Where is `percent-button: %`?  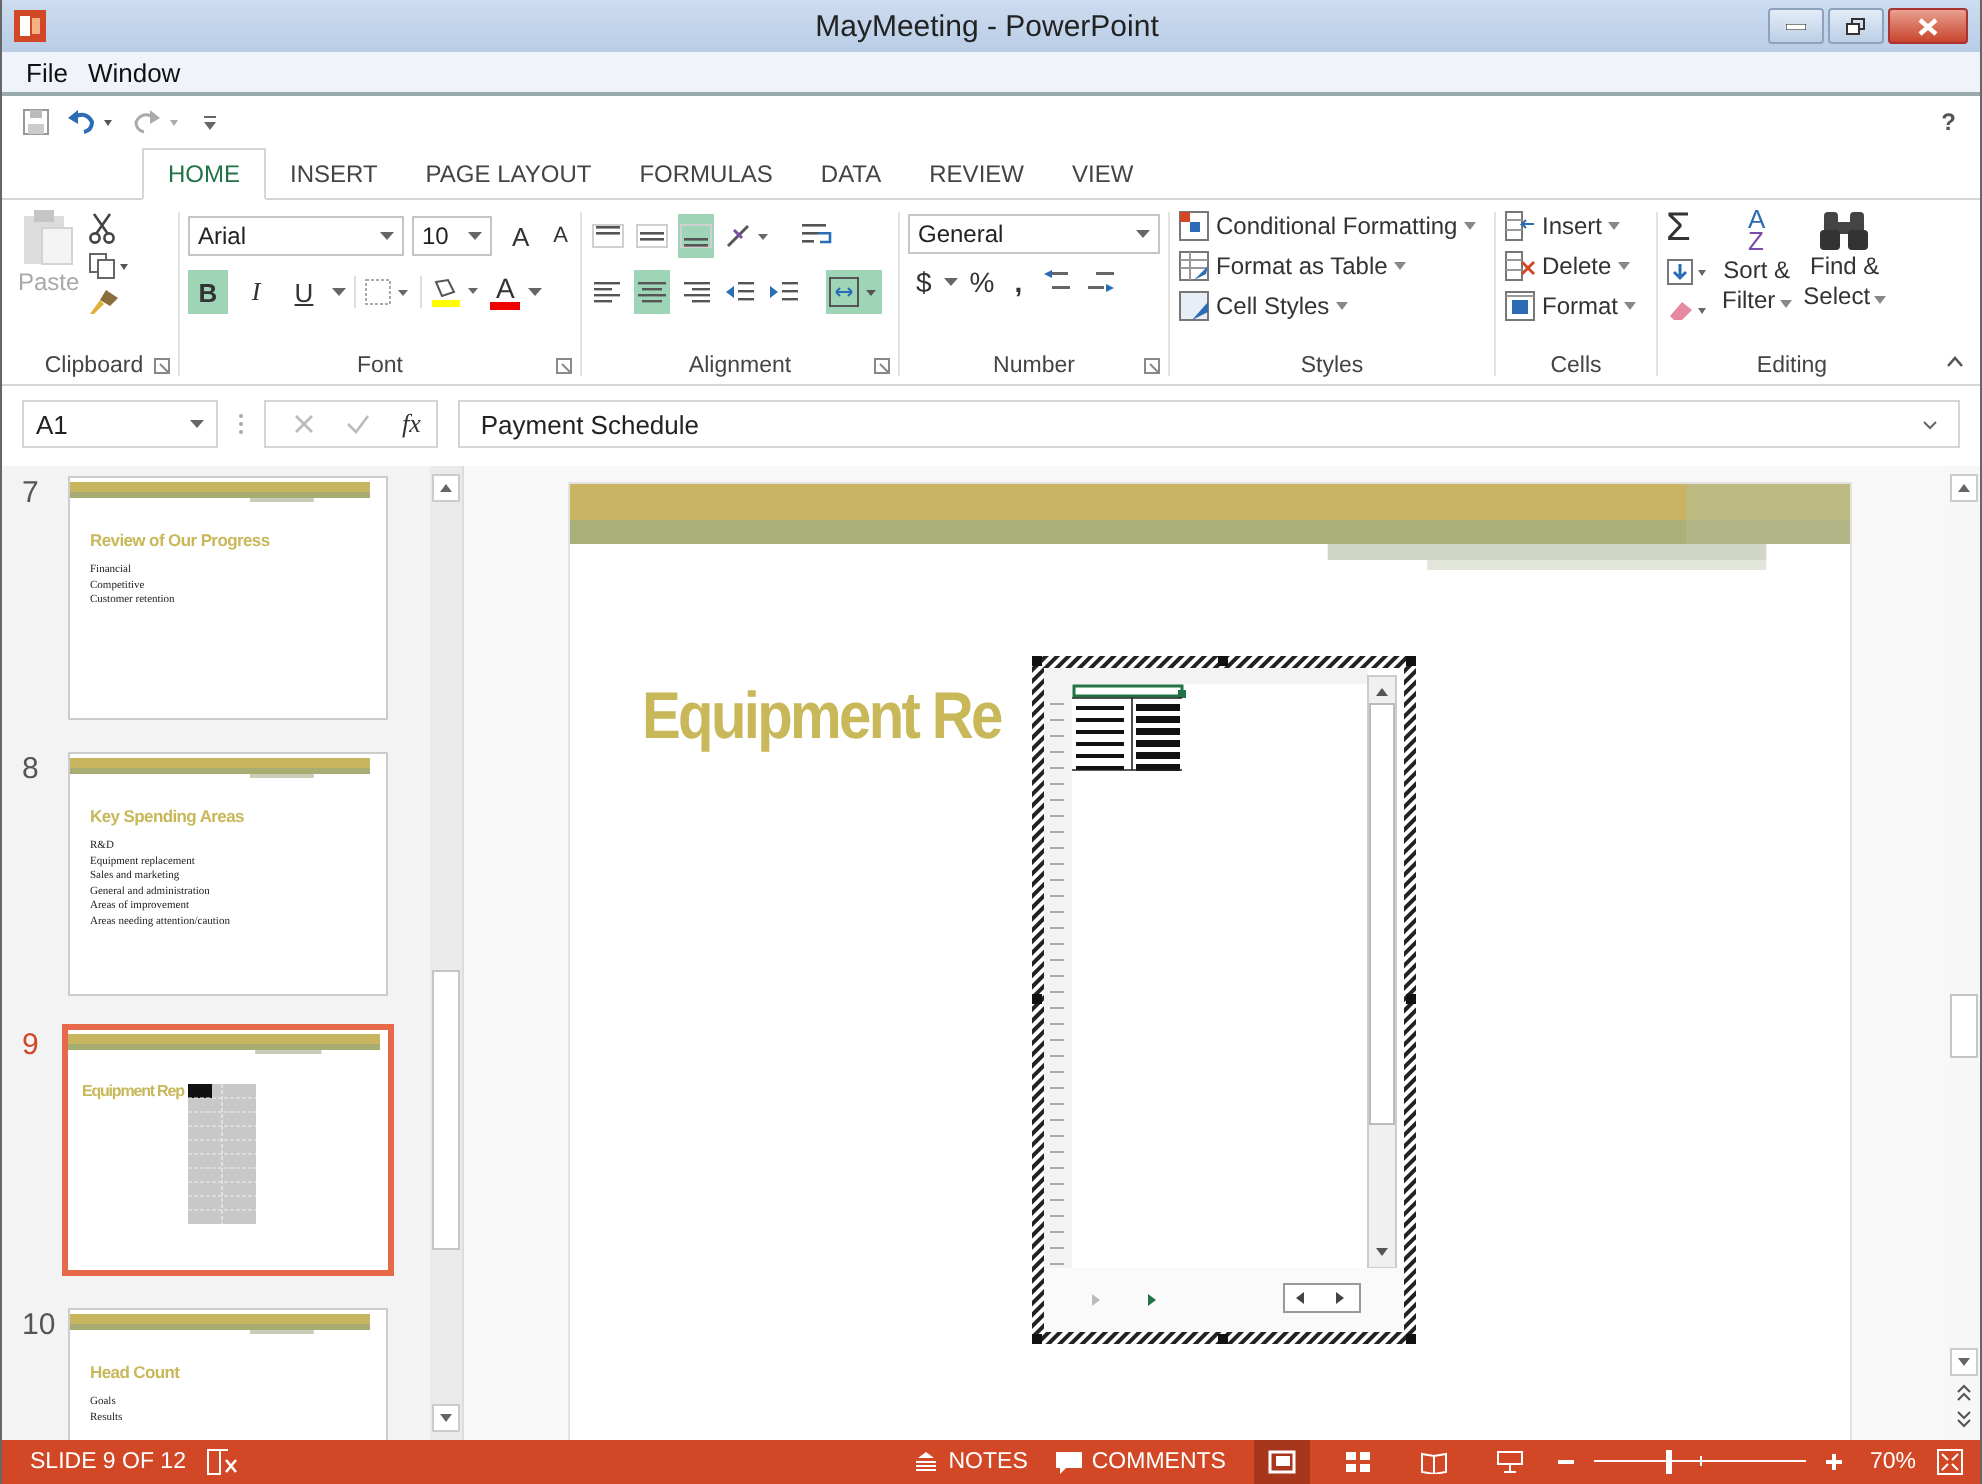 percent-button: % is located at coordinates (982, 282).